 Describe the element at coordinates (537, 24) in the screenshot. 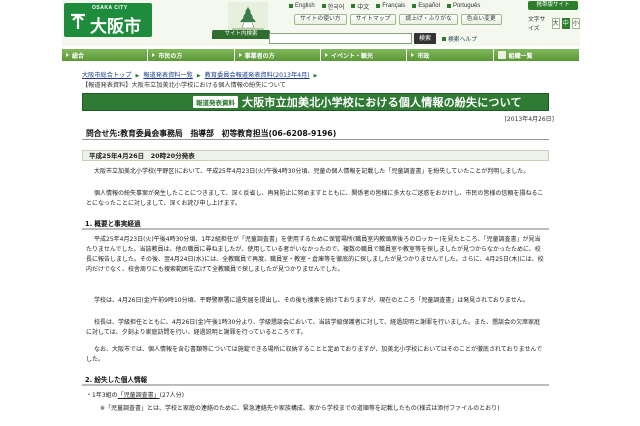

I see `font-size-label: 文字サイズ` at that location.